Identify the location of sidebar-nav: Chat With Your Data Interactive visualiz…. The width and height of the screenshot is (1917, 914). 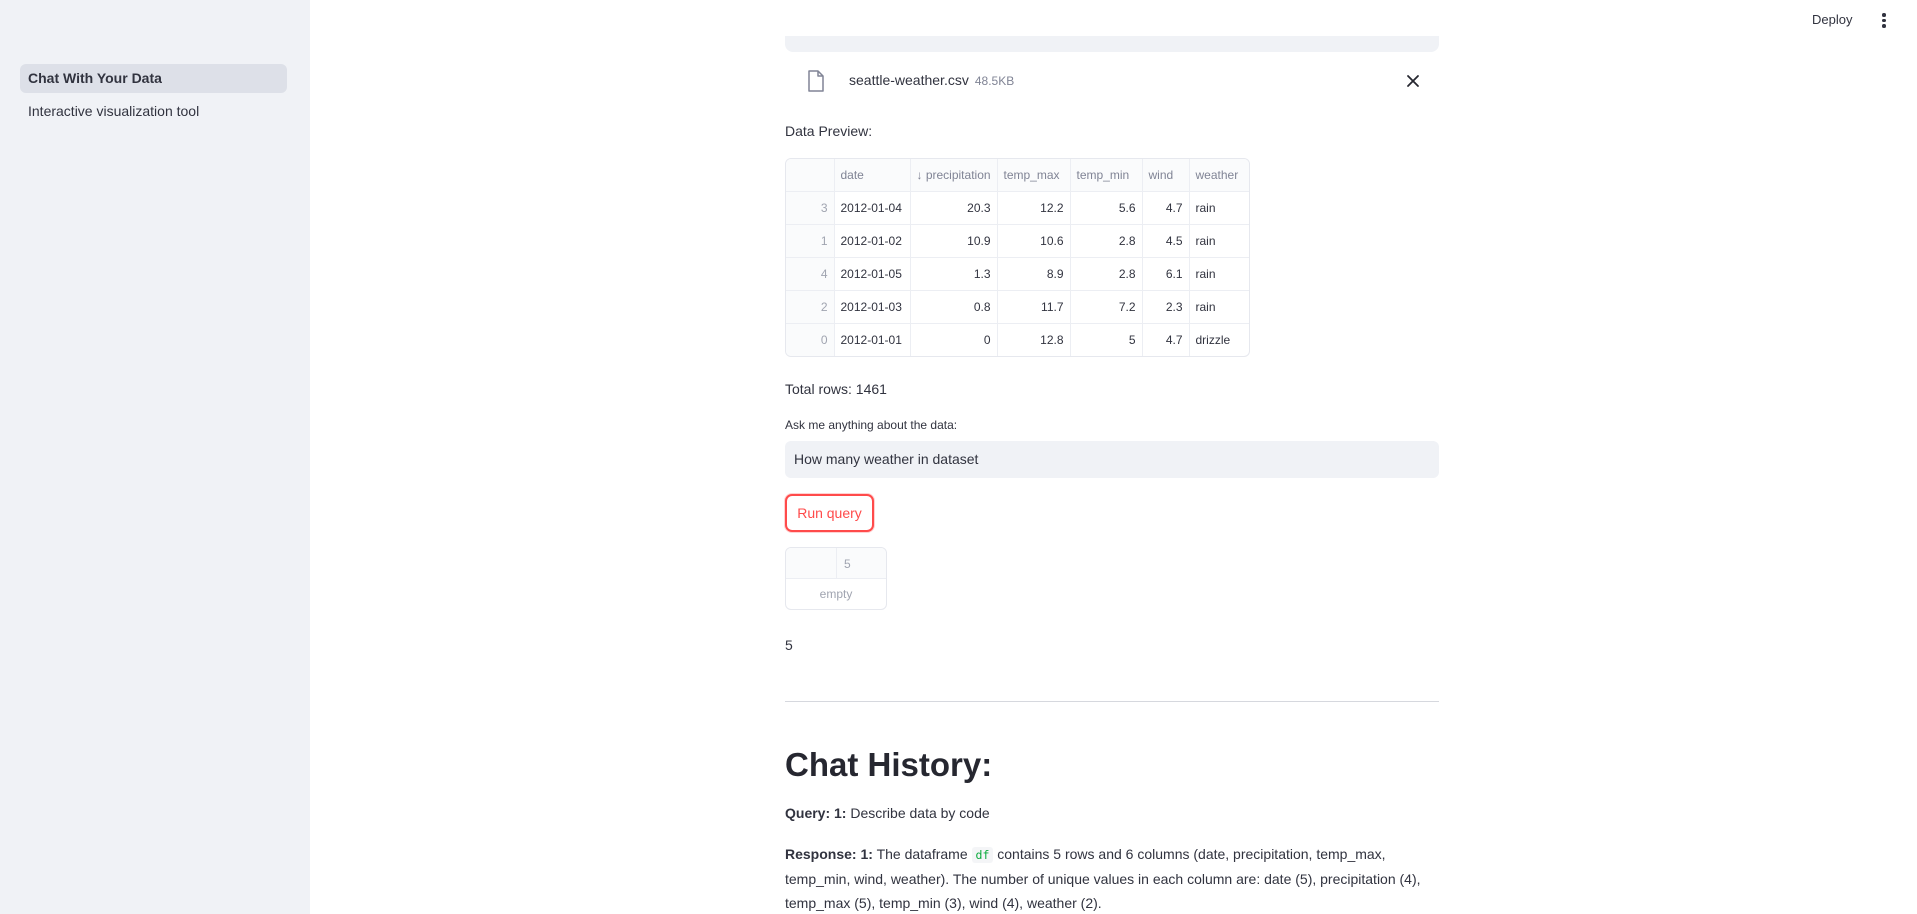
(153, 97).